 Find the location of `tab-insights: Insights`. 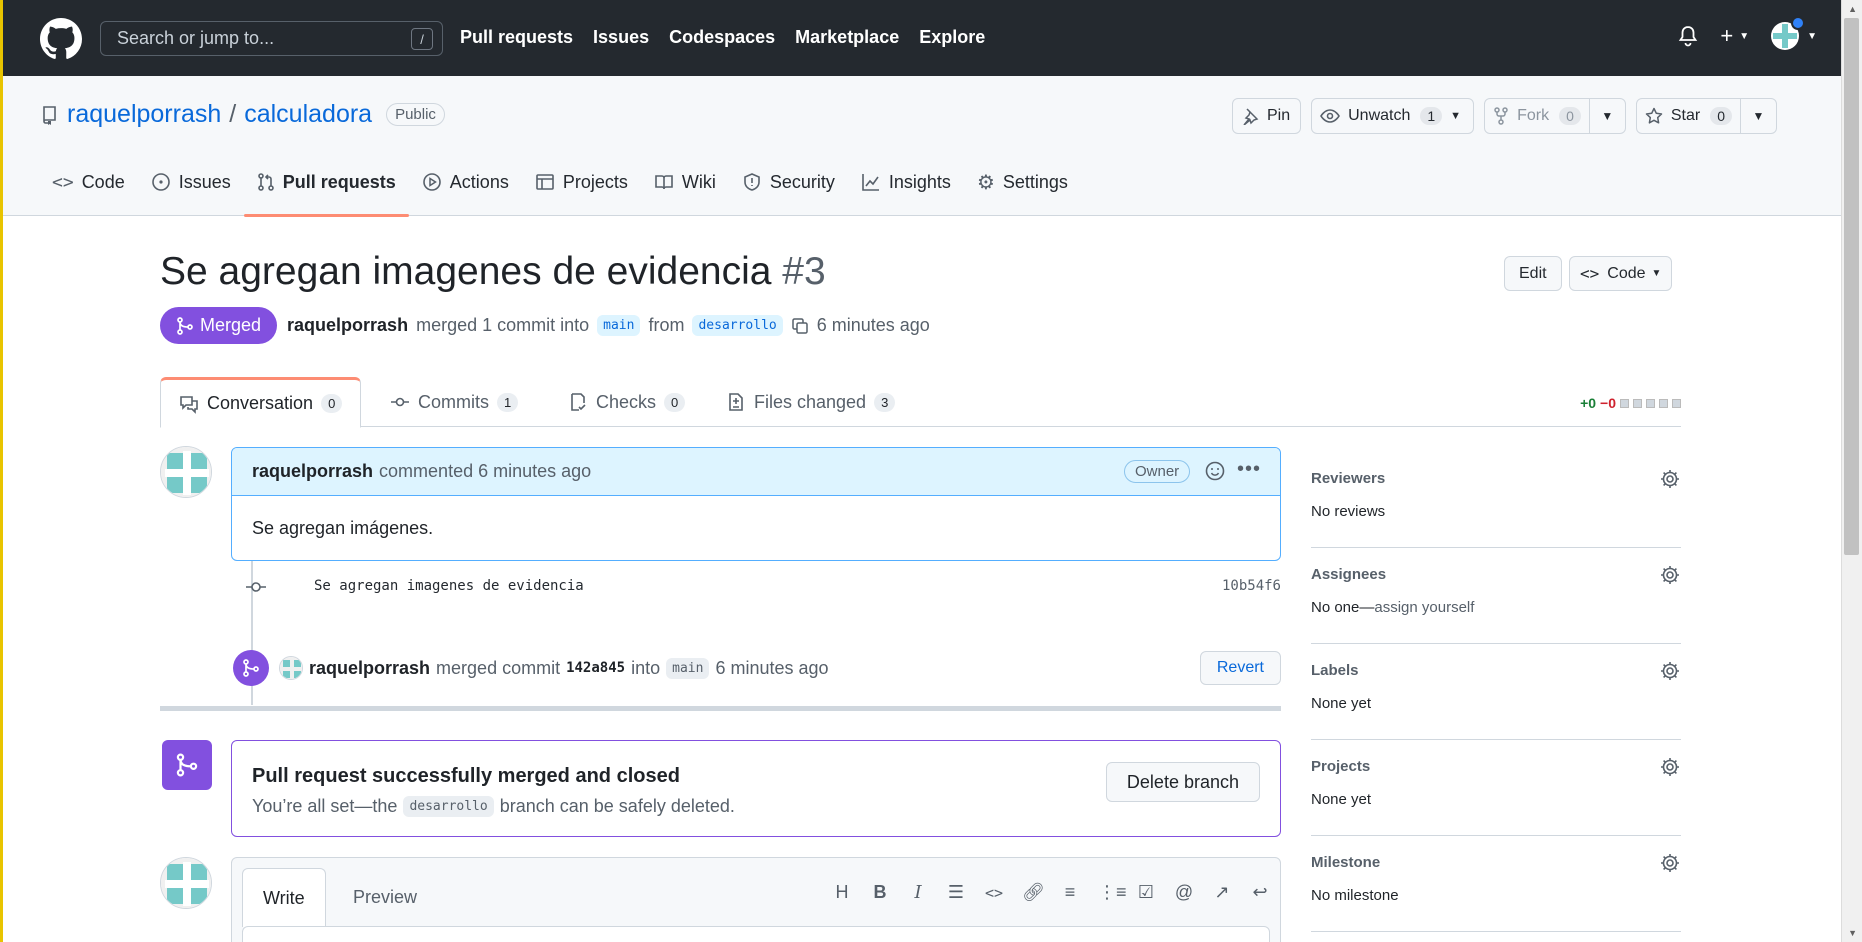

tab-insights: Insights is located at coordinates (906, 182).